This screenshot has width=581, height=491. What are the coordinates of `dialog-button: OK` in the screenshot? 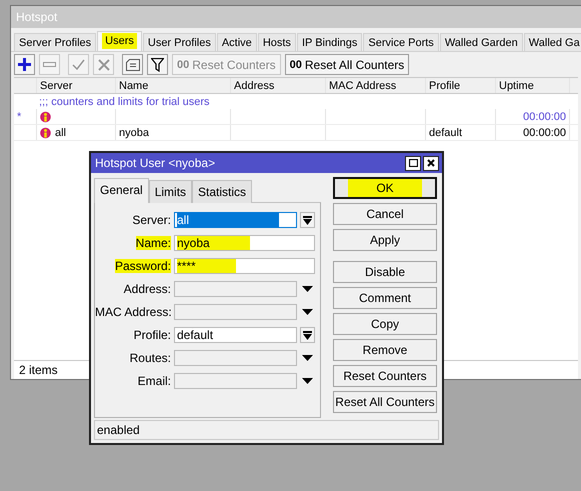 It's located at (385, 188).